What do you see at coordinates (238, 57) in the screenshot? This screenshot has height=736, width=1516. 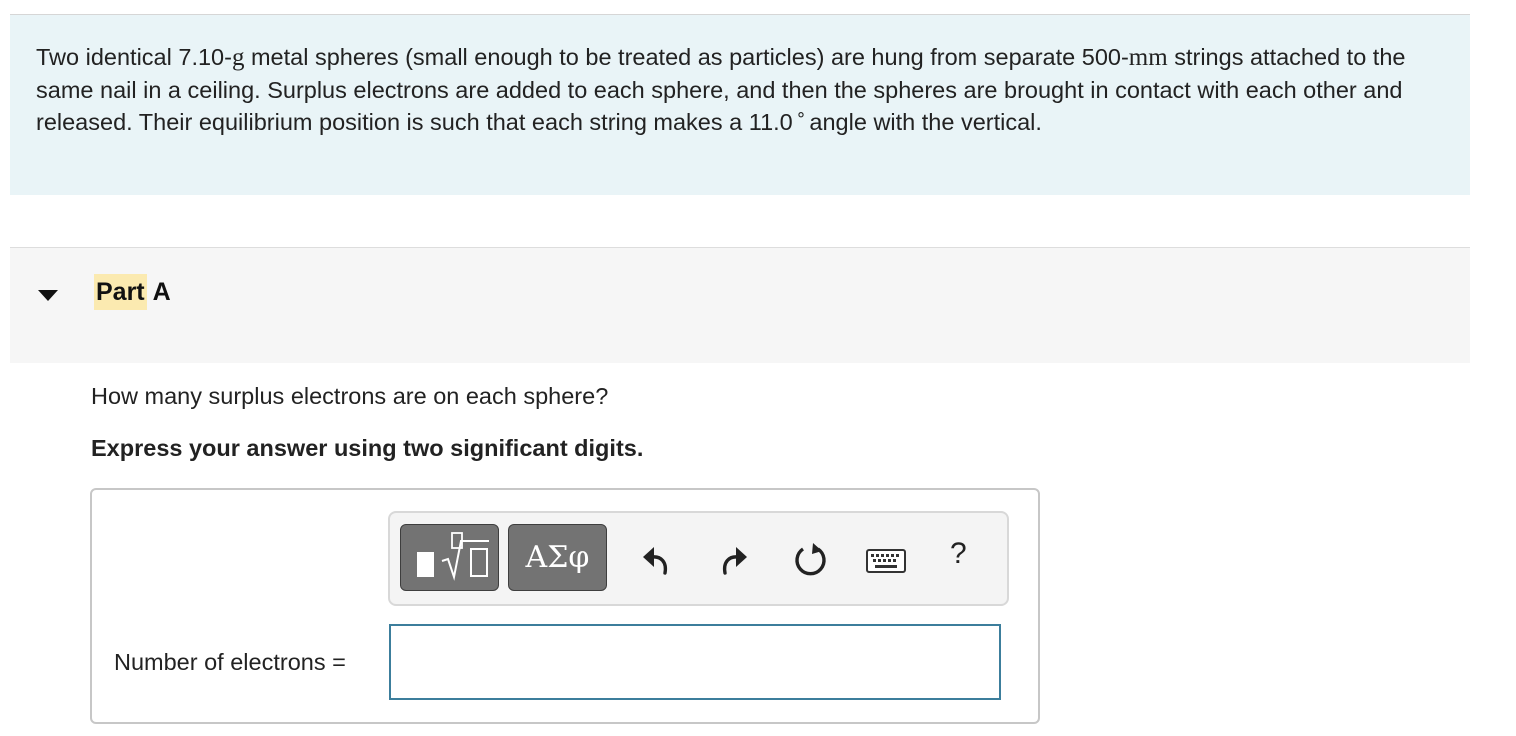 I see `mass-unit: g` at bounding box center [238, 57].